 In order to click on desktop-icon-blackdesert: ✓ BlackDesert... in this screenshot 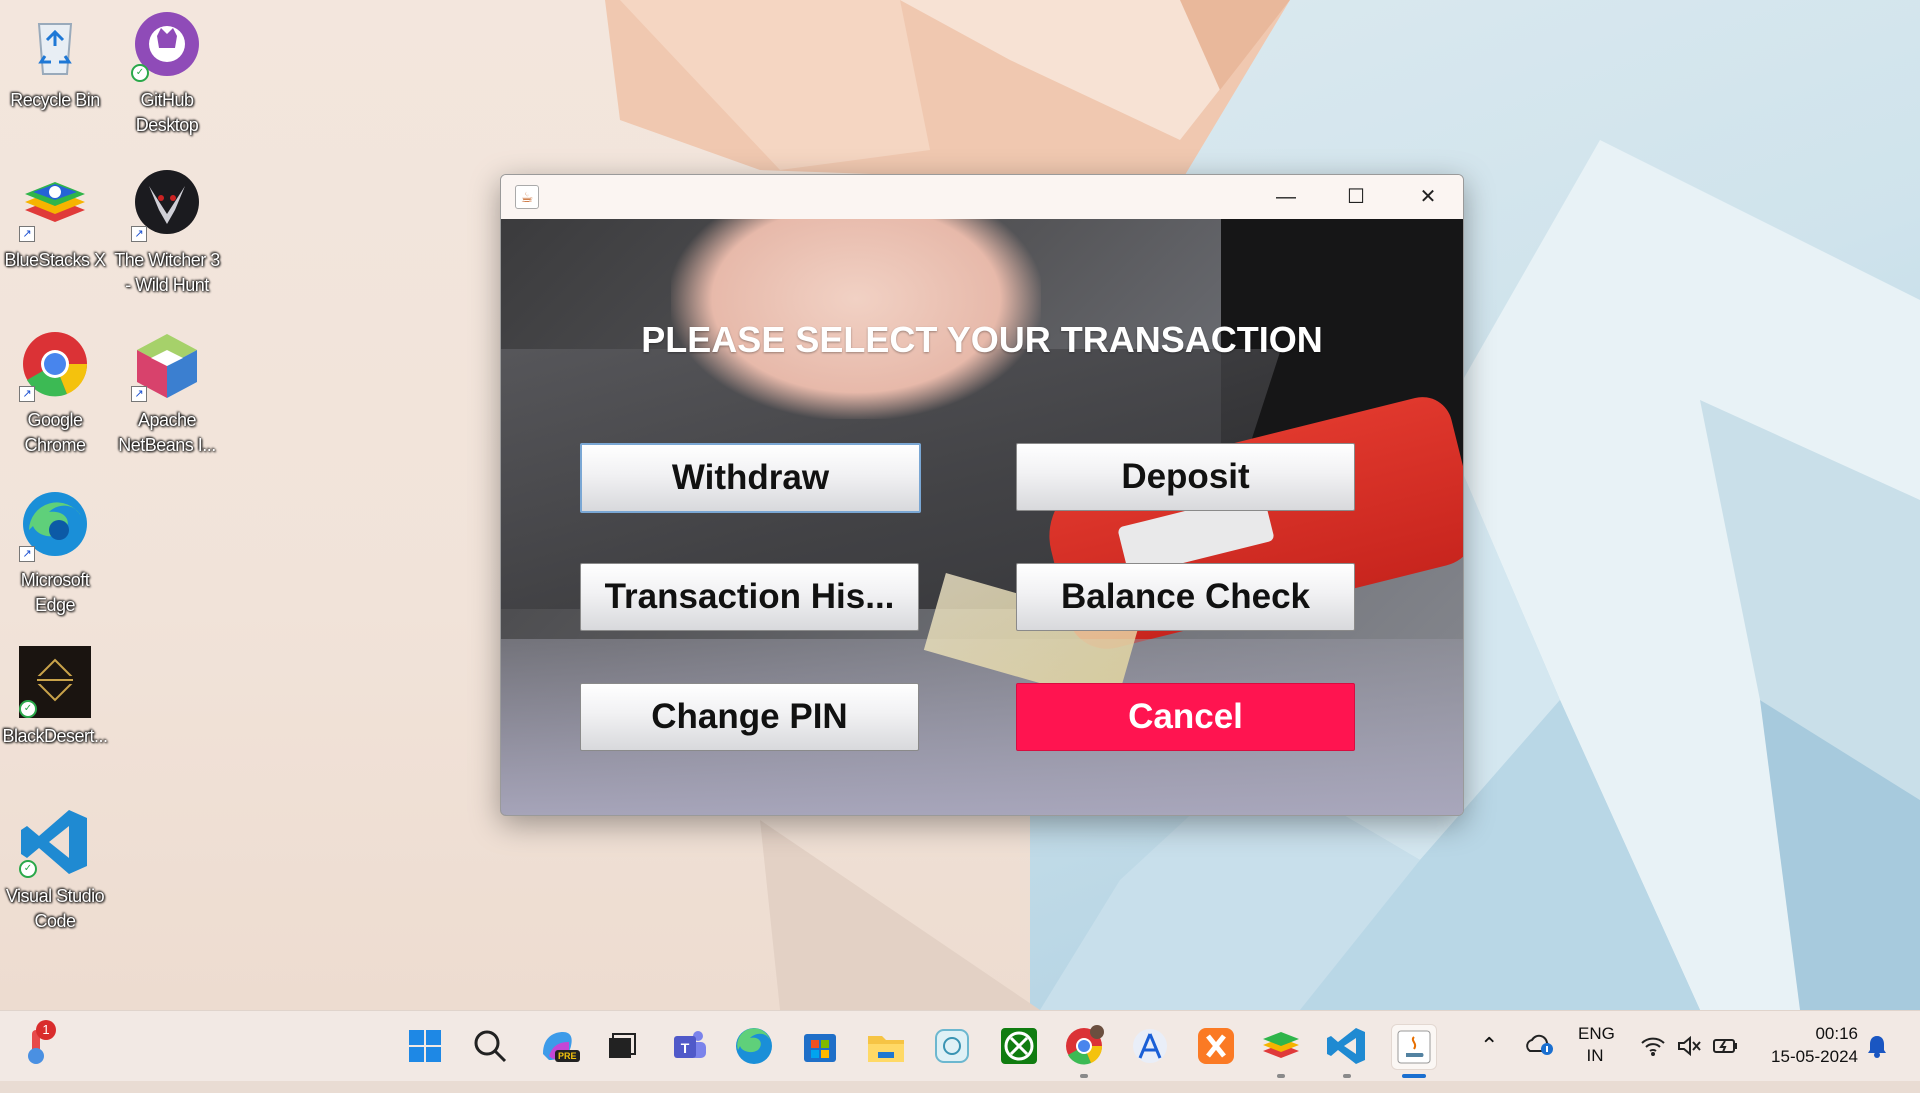, I will do `click(55, 697)`.